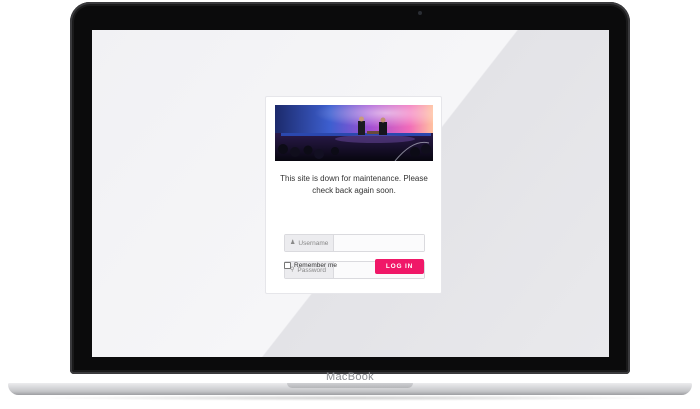 The height and width of the screenshot is (409, 700). I want to click on login-button: LOG IN, so click(399, 266).